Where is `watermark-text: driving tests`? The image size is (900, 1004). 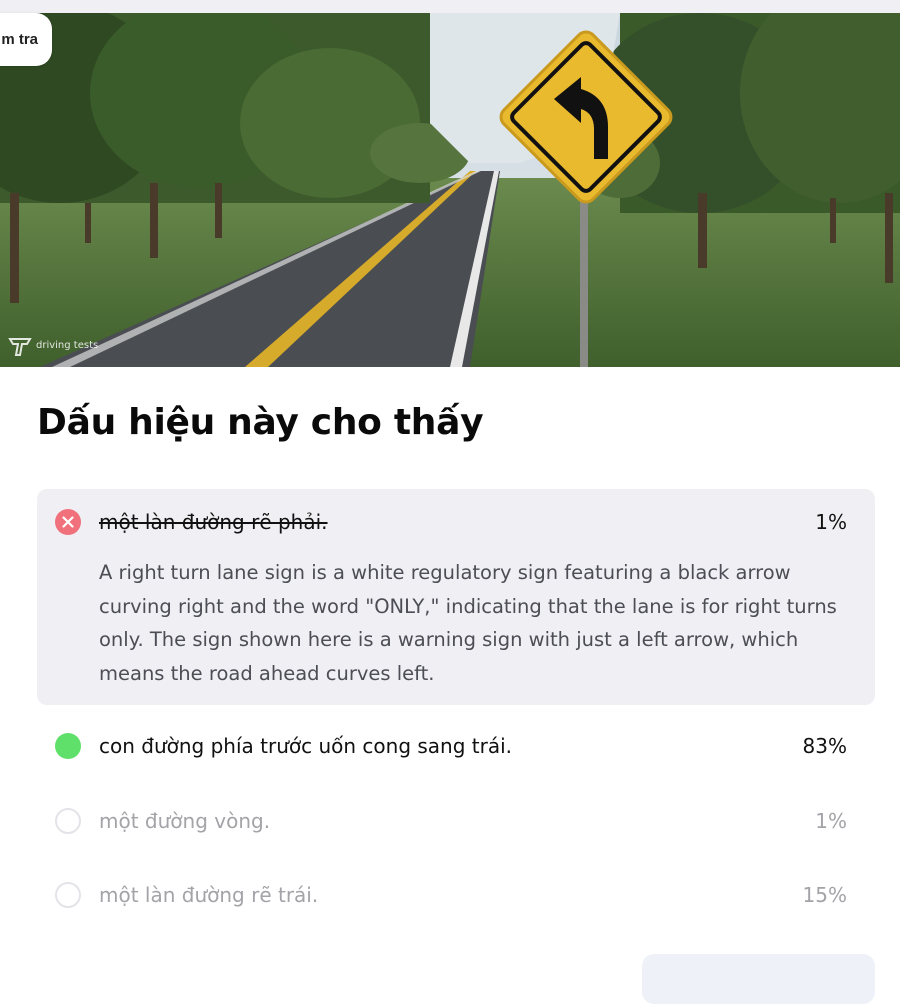 watermark-text: driving tests is located at coordinates (67, 345).